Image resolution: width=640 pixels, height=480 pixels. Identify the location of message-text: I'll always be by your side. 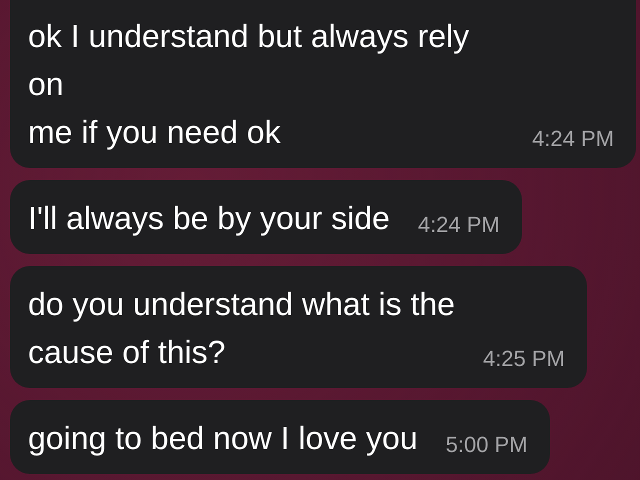
(209, 218).